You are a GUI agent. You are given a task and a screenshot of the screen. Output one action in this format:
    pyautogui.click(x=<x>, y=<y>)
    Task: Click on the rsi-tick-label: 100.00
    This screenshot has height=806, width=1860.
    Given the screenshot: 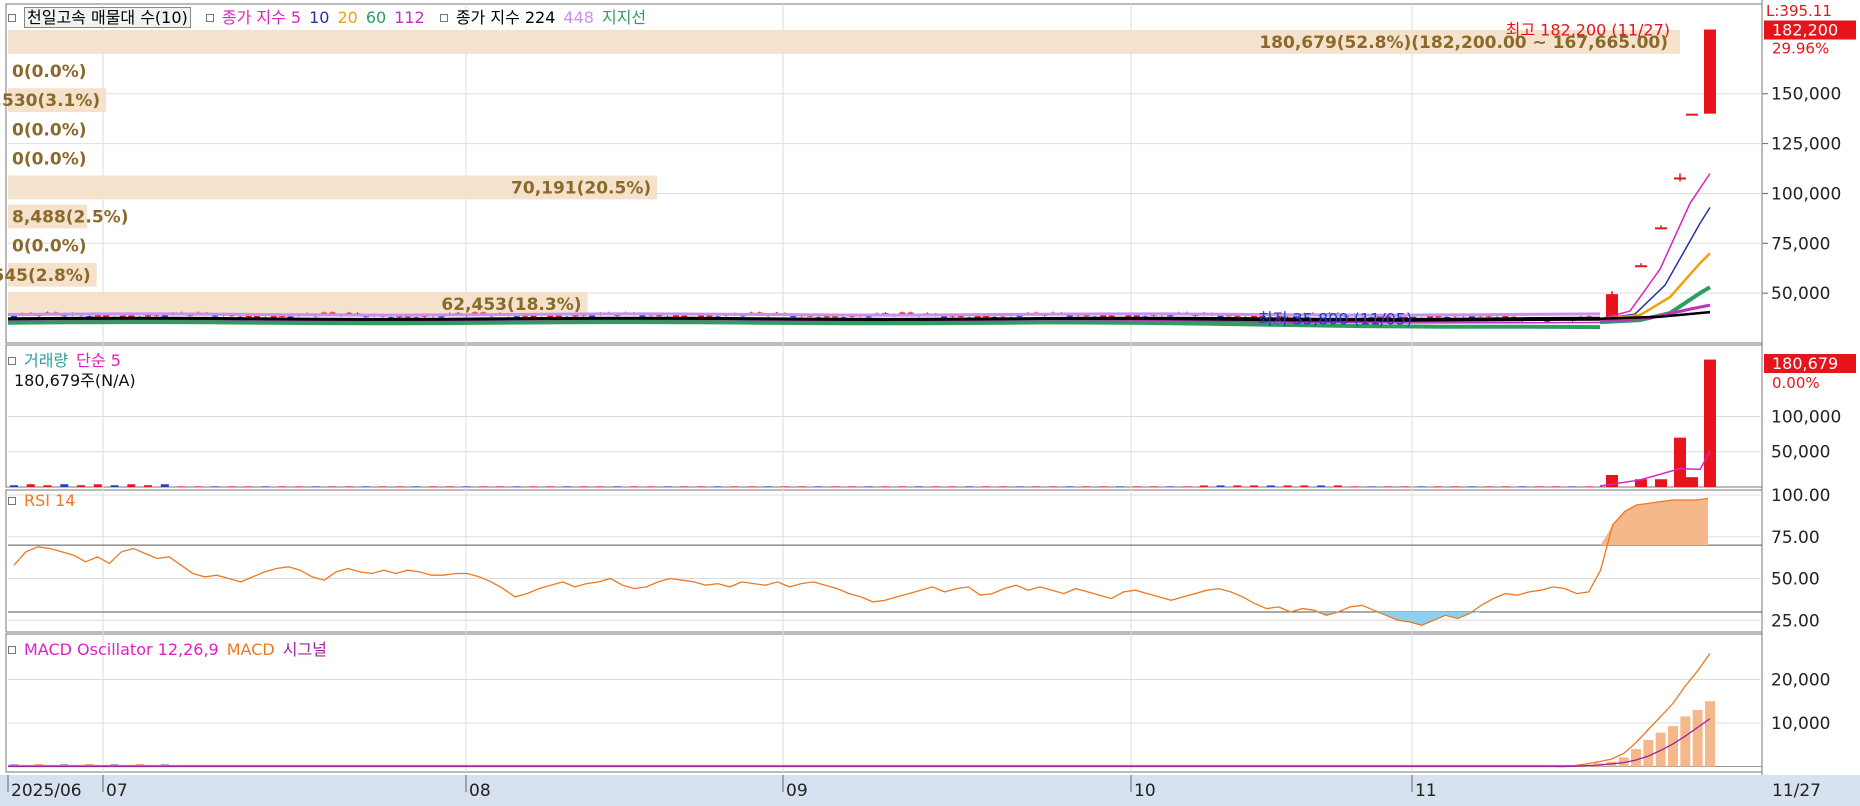 What is the action you would take?
    pyautogui.click(x=1800, y=496)
    